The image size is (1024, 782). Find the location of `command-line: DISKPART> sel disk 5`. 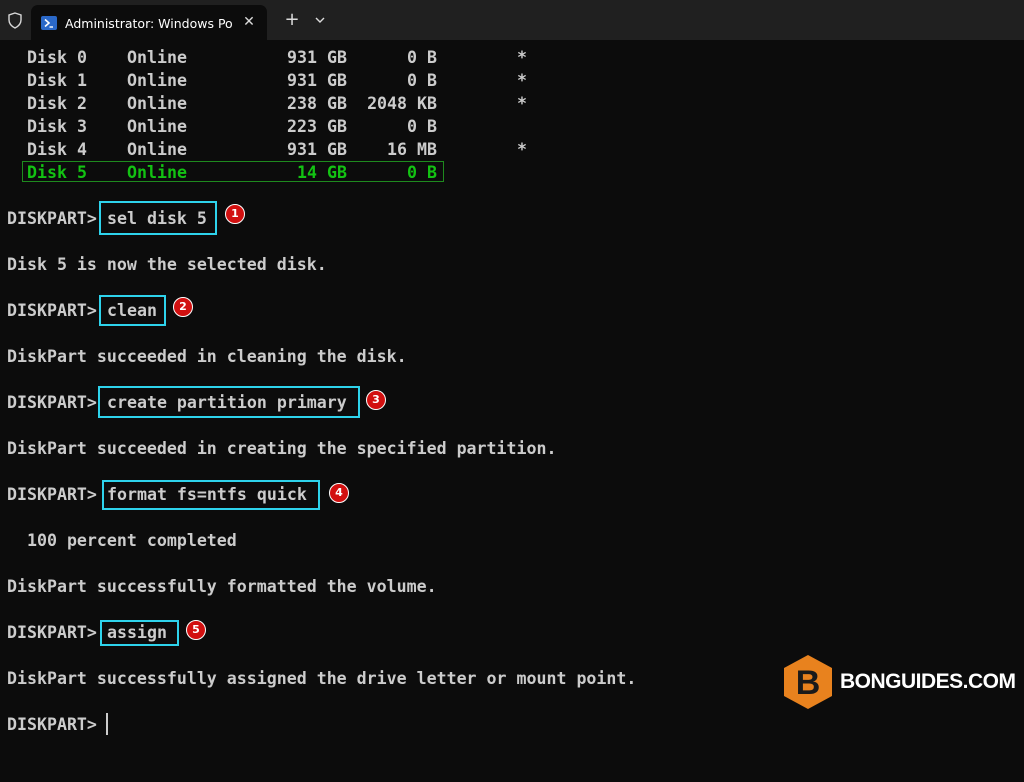

command-line: DISKPART> sel disk 5 is located at coordinates (107, 218).